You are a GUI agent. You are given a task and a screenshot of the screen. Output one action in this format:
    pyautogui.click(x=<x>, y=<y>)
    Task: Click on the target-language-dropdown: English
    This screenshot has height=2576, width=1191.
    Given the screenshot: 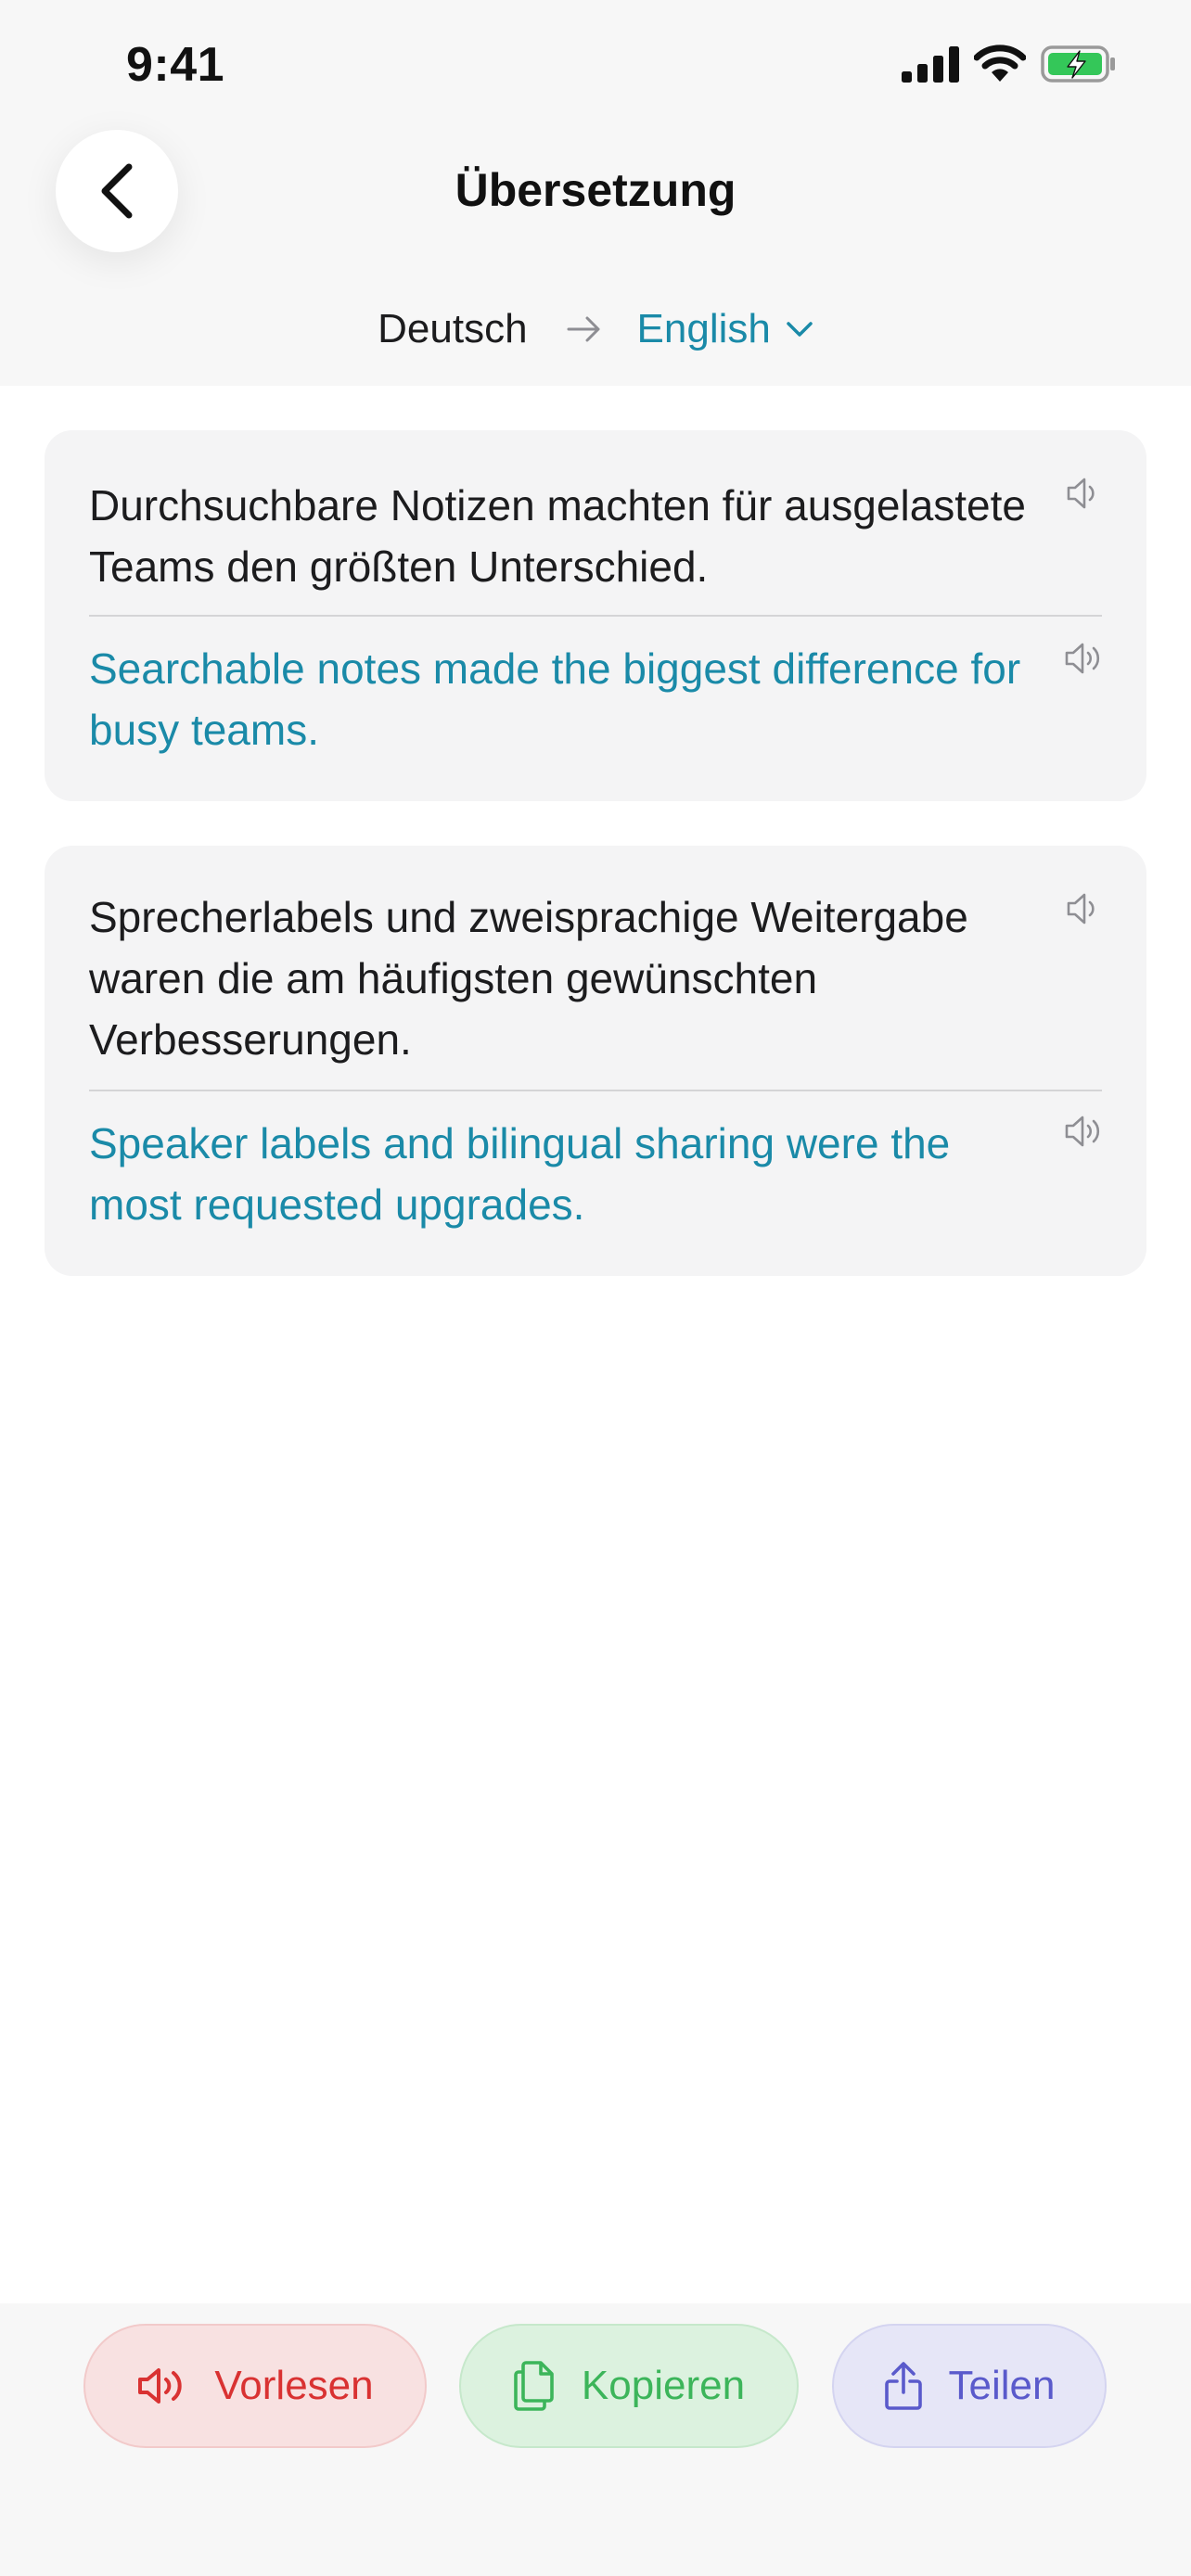 What is the action you would take?
    pyautogui.click(x=725, y=329)
    